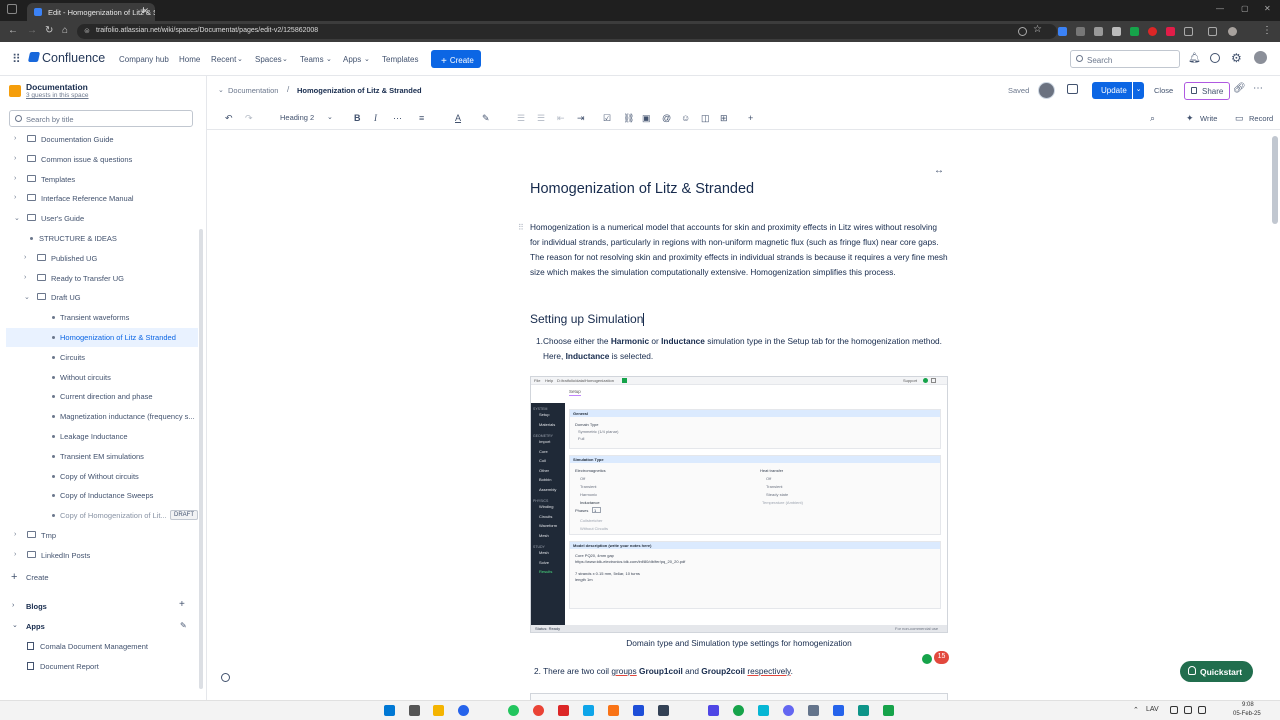 The width and height of the screenshot is (1280, 720). I want to click on extensions-puzzle-icon, so click(1188, 31).